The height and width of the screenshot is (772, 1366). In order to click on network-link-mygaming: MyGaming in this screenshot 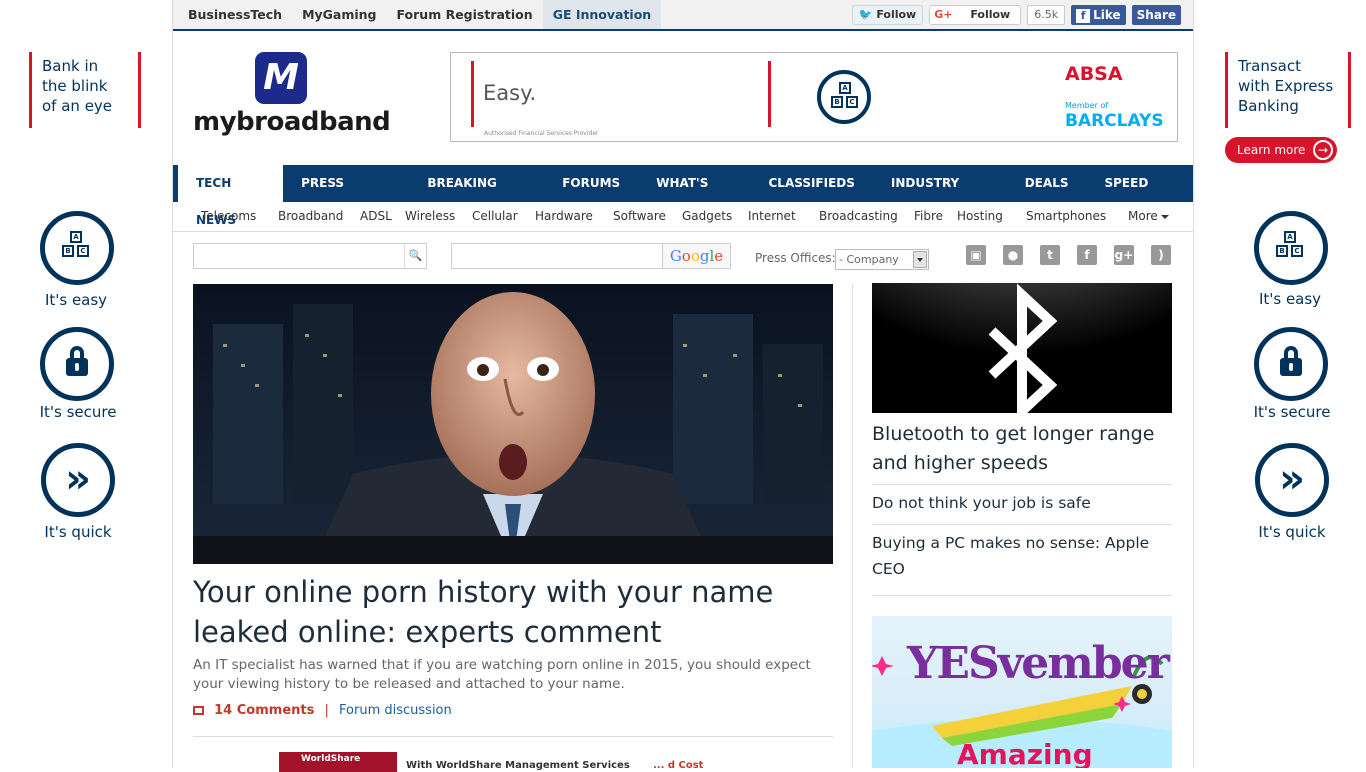, I will do `click(339, 14)`.